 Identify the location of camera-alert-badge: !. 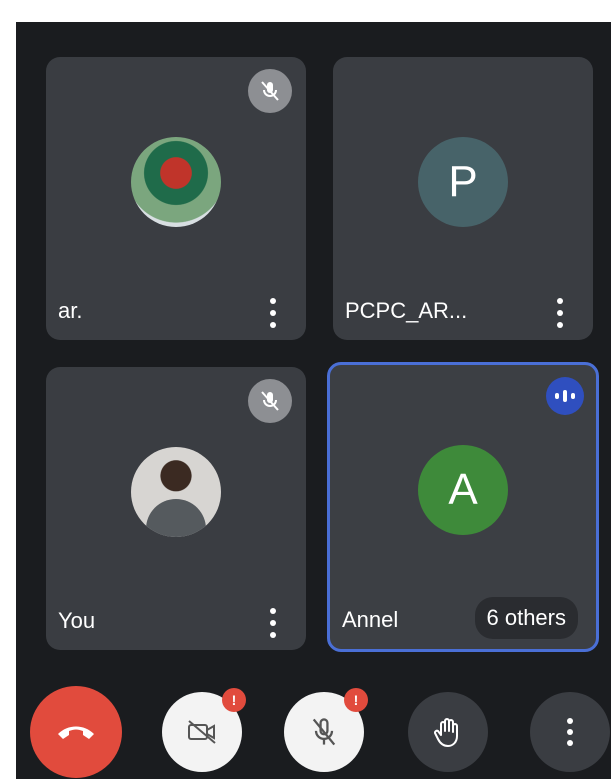
(234, 700).